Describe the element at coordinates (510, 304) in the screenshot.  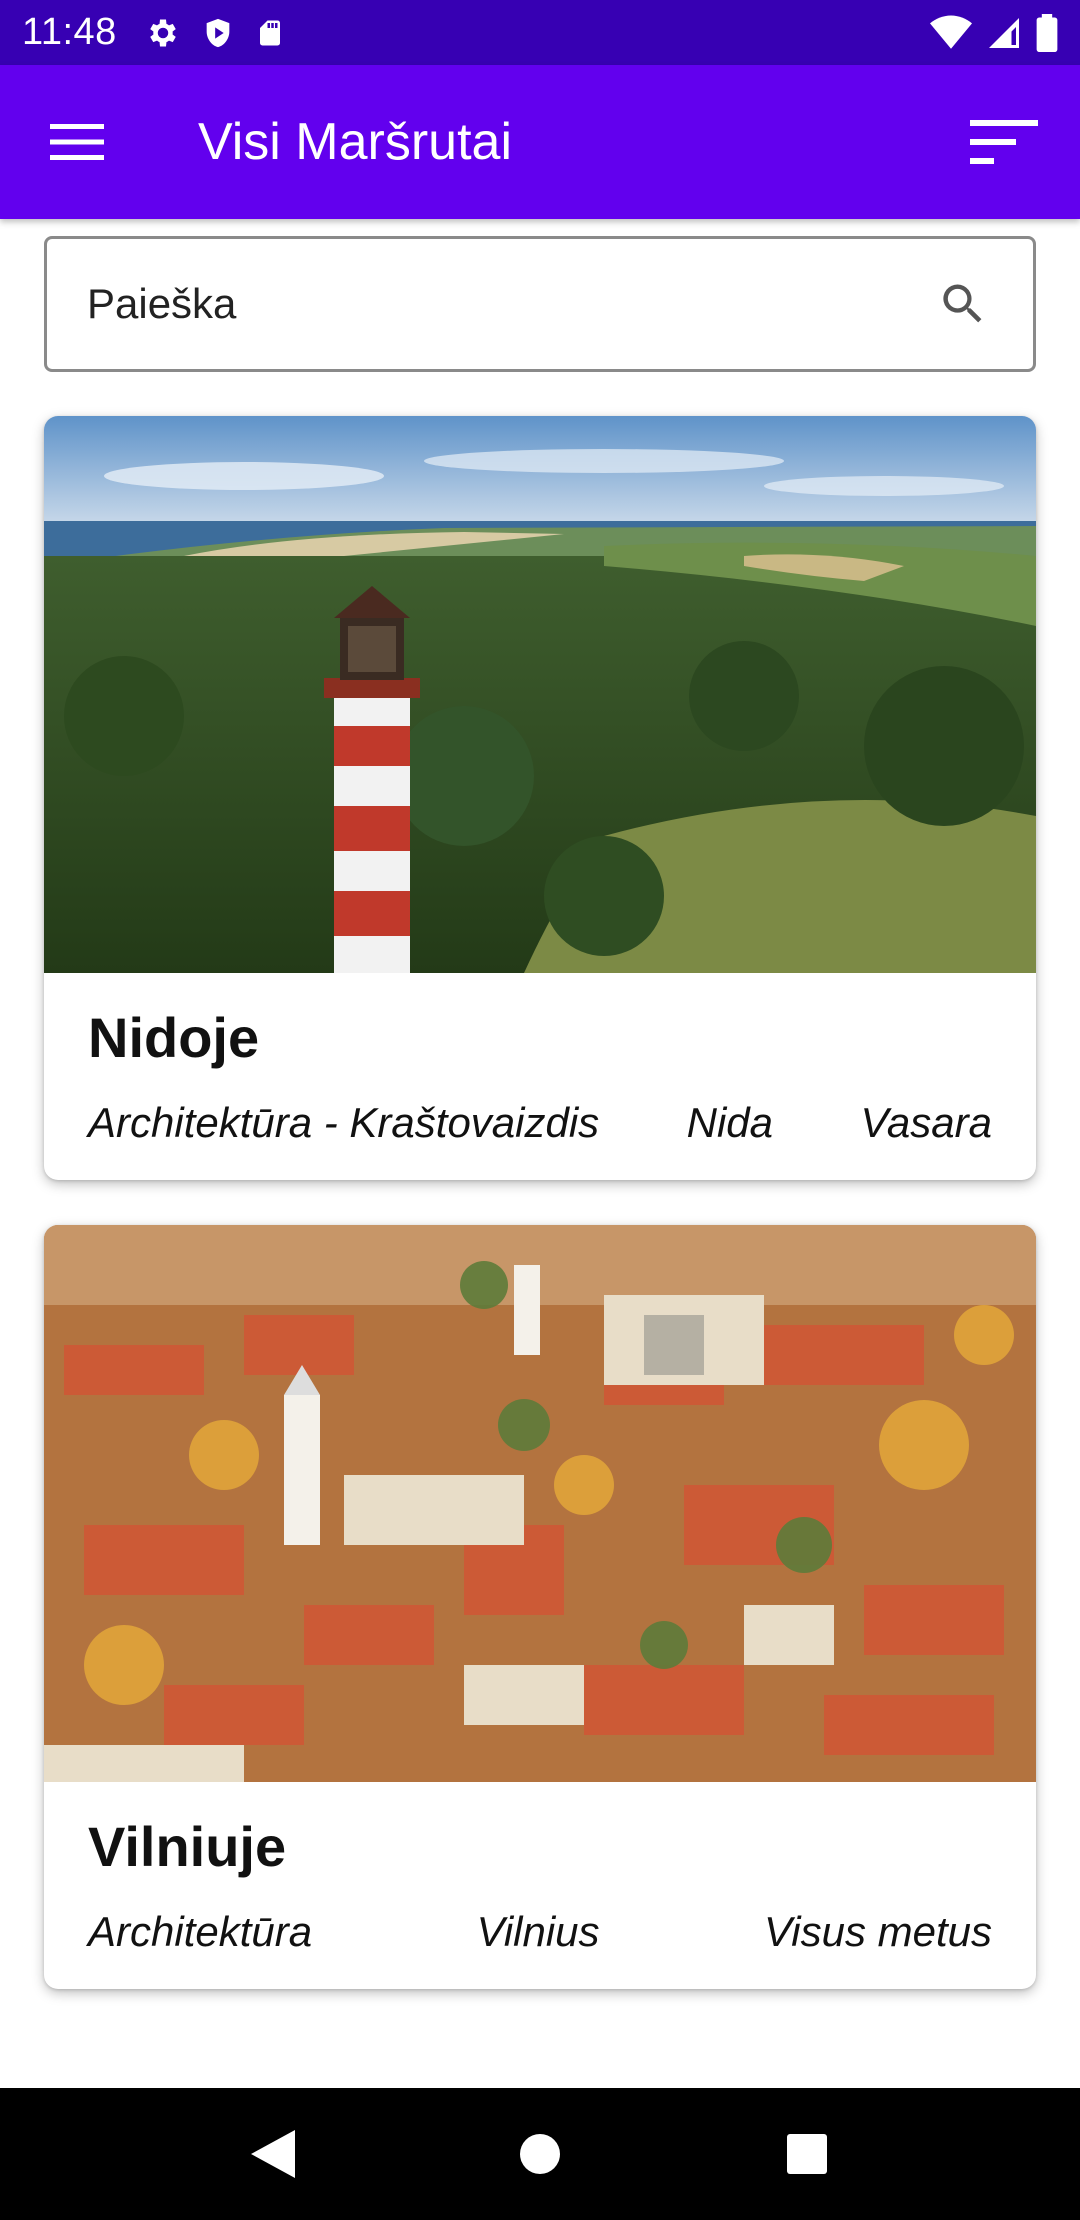
I see `search-input` at that location.